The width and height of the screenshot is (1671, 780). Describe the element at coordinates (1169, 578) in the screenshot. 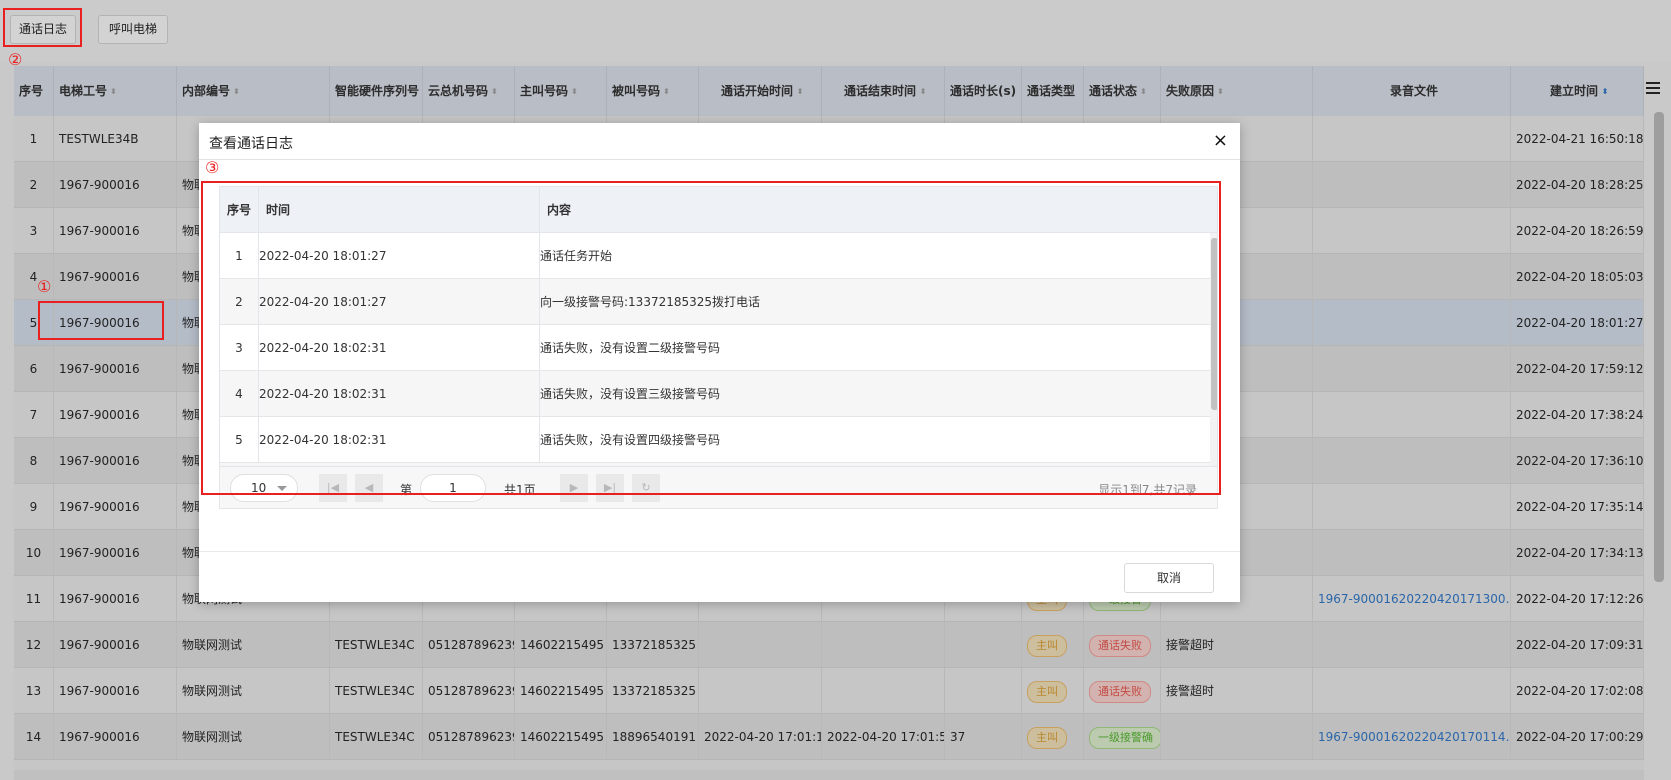

I see `cancel-button: 取消` at that location.